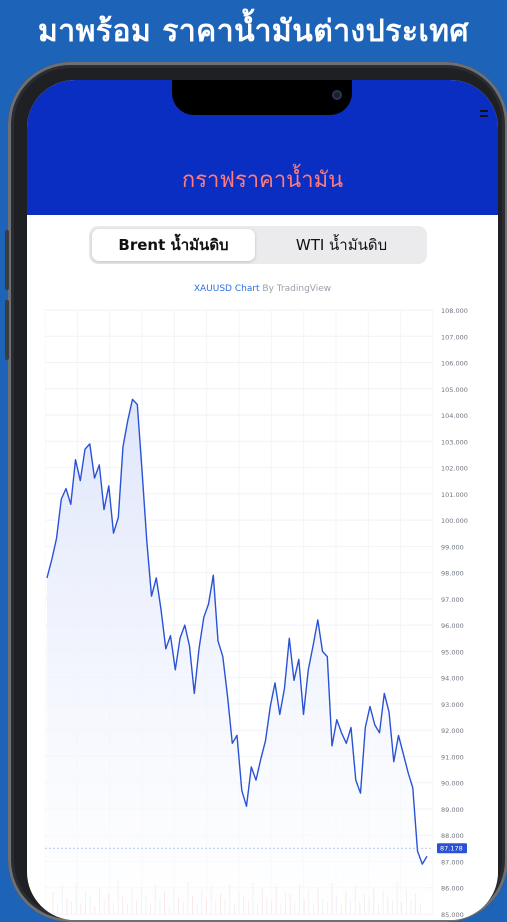 The image size is (507, 922). I want to click on menu-icon, so click(485, 117).